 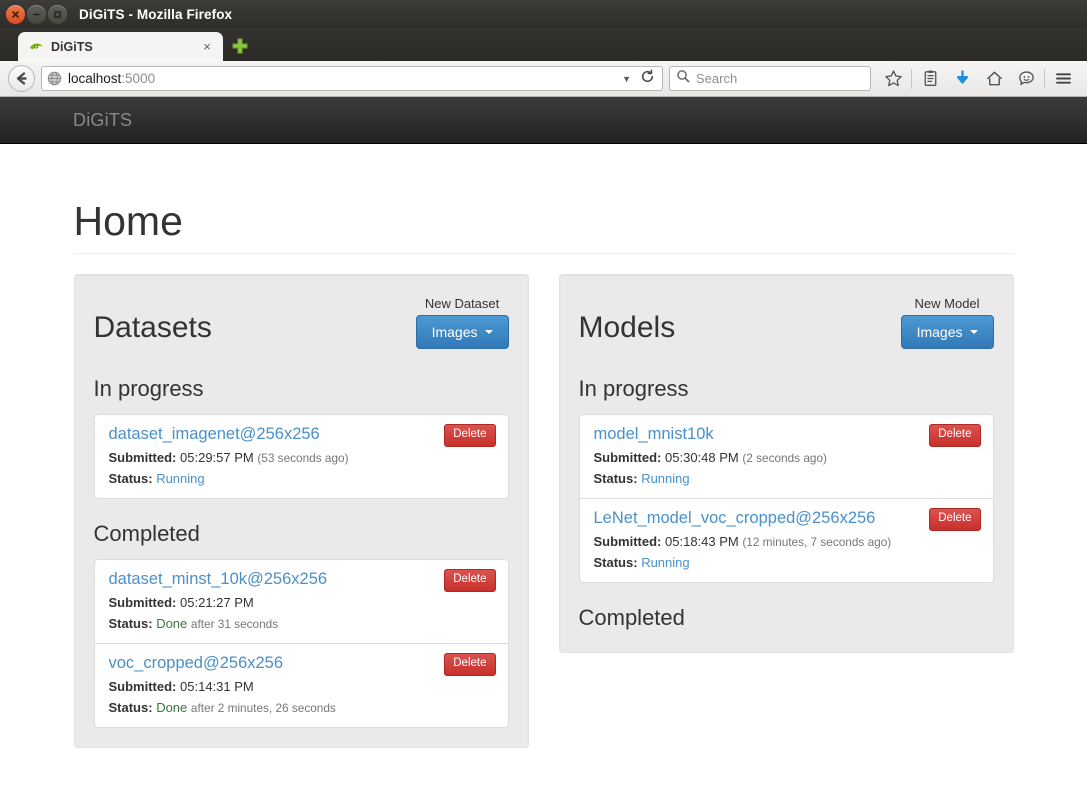 What do you see at coordinates (146, 534) in the screenshot?
I see `datasets-section-heading-completed: Completed` at bounding box center [146, 534].